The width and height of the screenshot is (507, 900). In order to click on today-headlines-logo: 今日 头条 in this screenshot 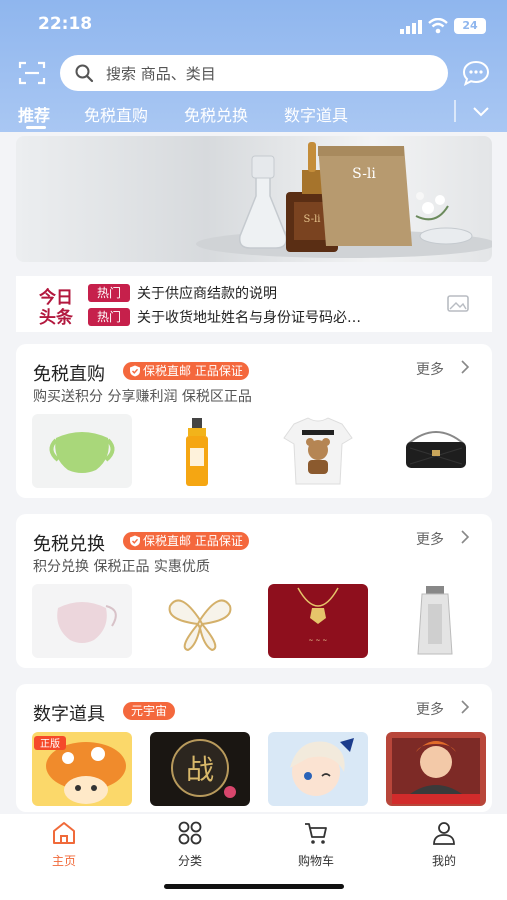, I will do `click(56, 307)`.